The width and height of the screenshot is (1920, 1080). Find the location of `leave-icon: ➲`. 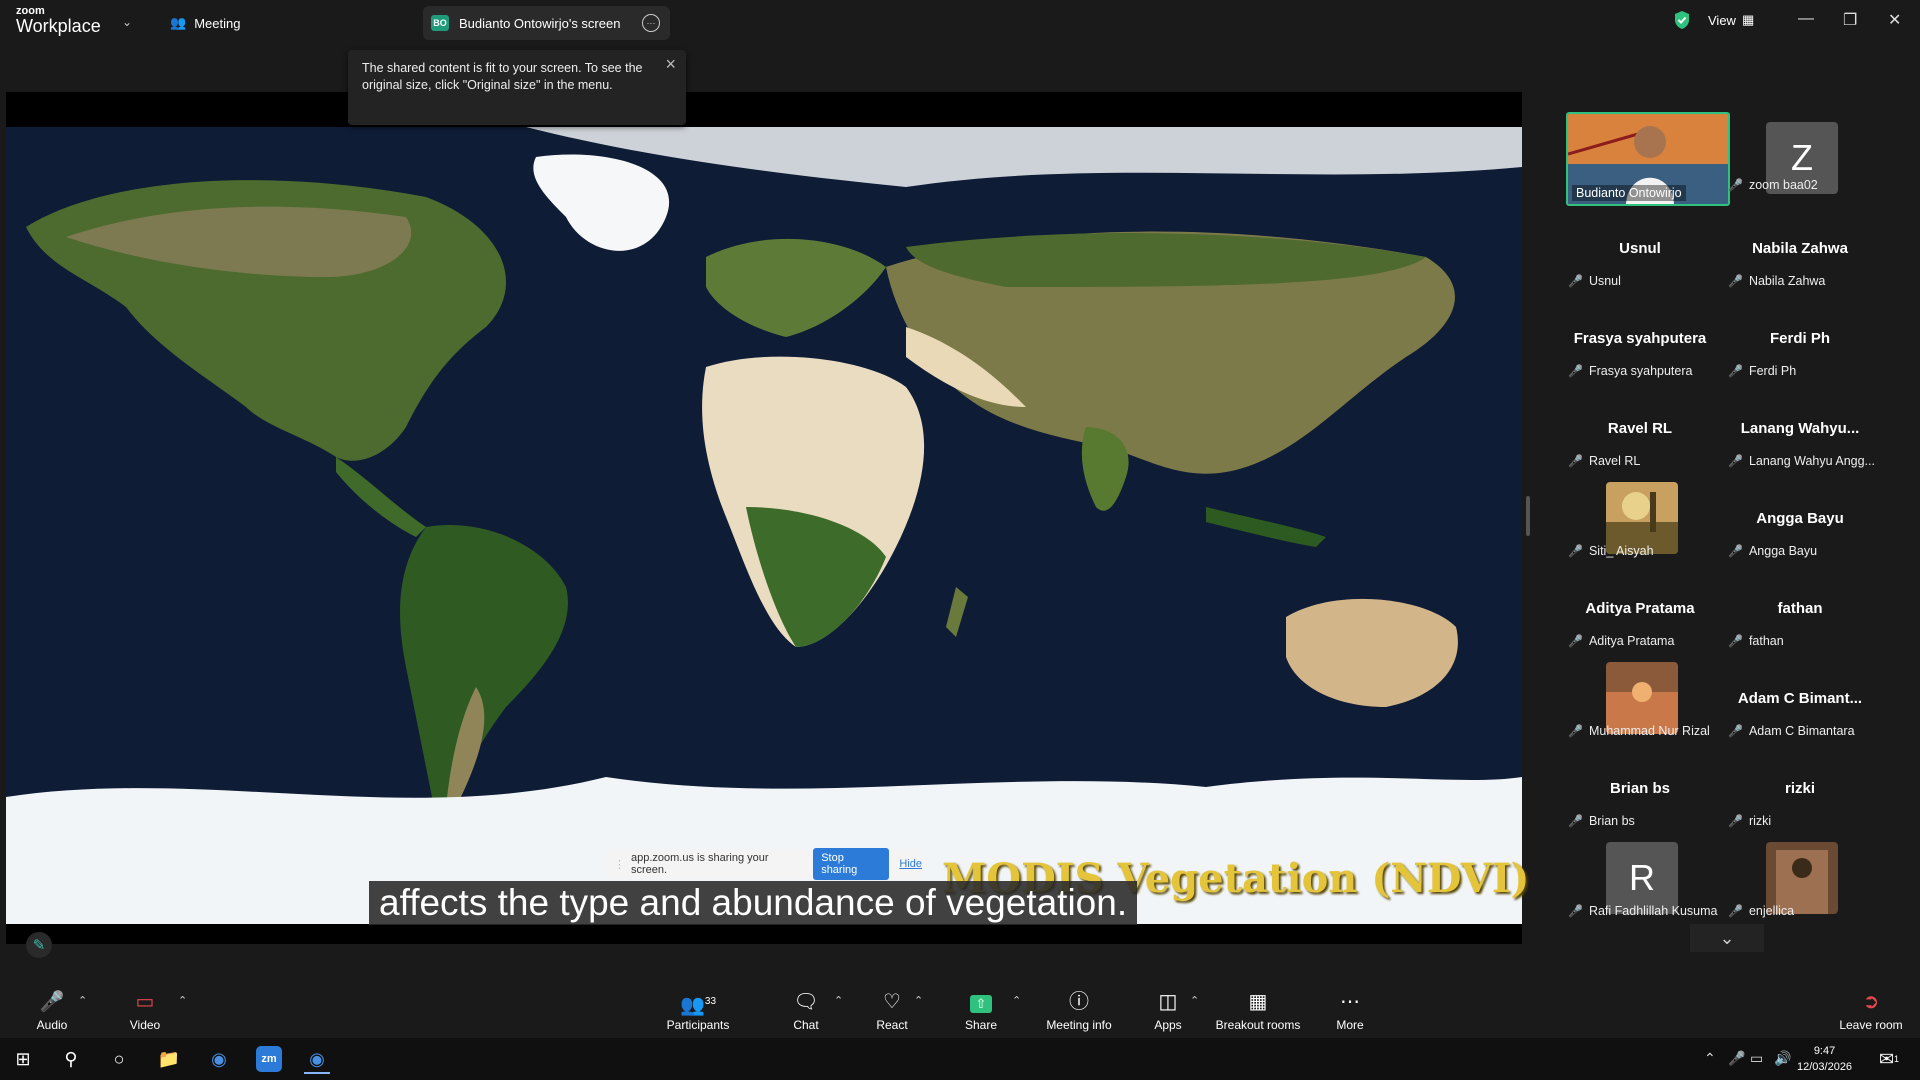

leave-icon: ➲ is located at coordinates (1871, 1002).